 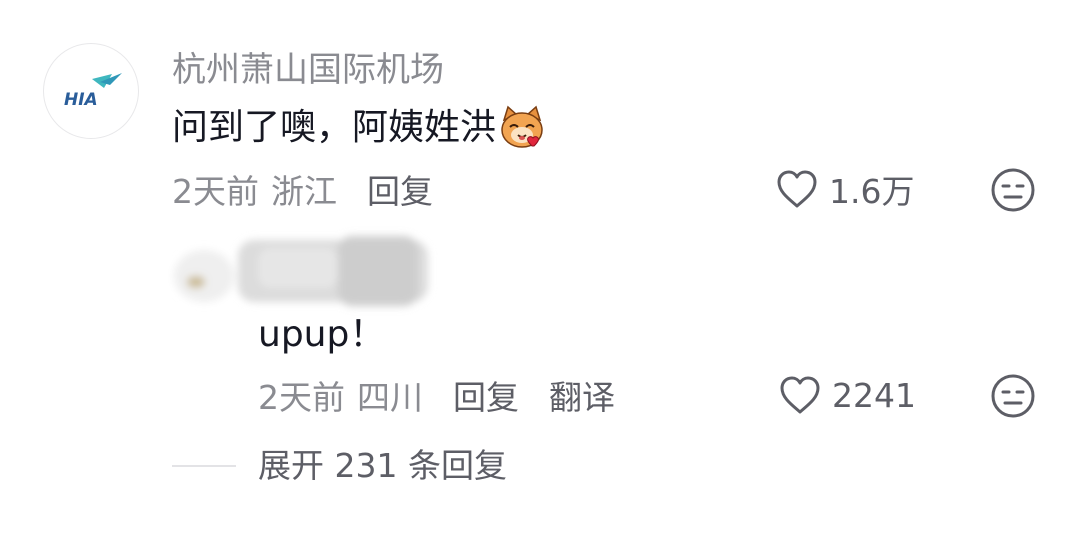 I want to click on reply-location: 四川, so click(x=390, y=397).